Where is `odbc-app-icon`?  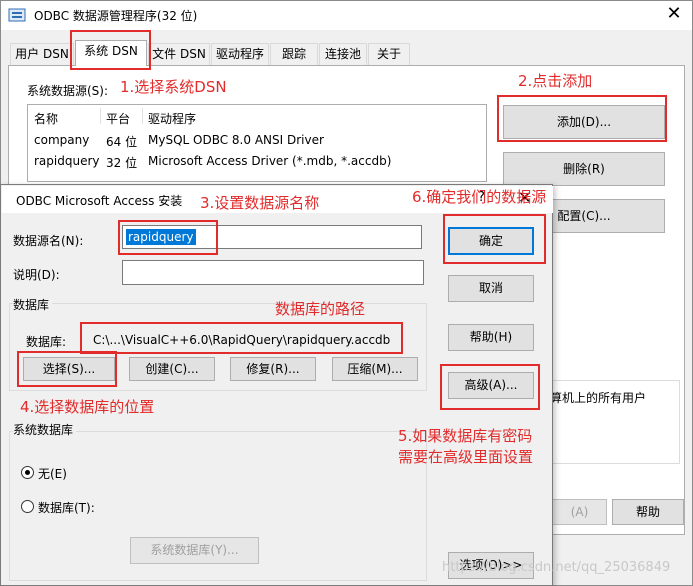
odbc-app-icon is located at coordinates (17, 15).